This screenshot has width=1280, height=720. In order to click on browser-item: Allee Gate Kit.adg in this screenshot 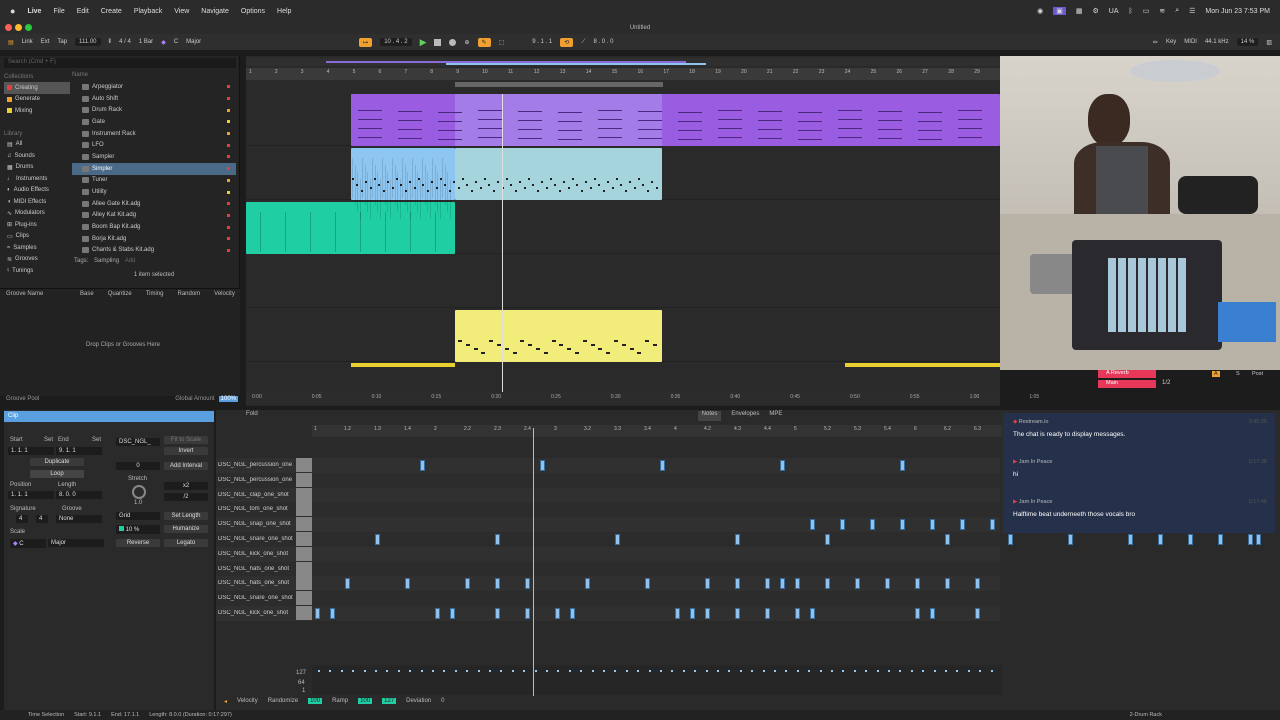, I will do `click(154, 204)`.